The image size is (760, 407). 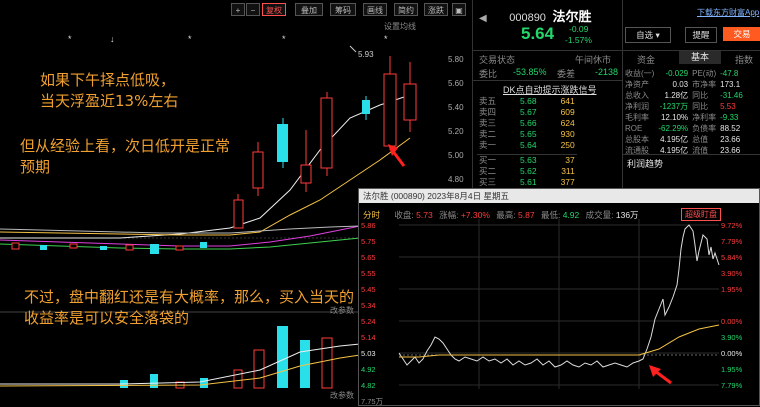 What do you see at coordinates (657, 35) in the screenshot?
I see `chevron-down-icon: ▾` at bounding box center [657, 35].